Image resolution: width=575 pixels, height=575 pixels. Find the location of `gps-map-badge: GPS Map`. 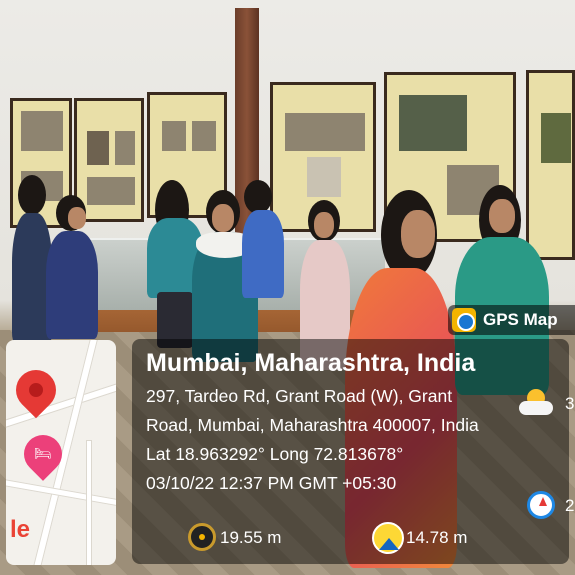

gps-map-badge: GPS Map is located at coordinates (511, 320).